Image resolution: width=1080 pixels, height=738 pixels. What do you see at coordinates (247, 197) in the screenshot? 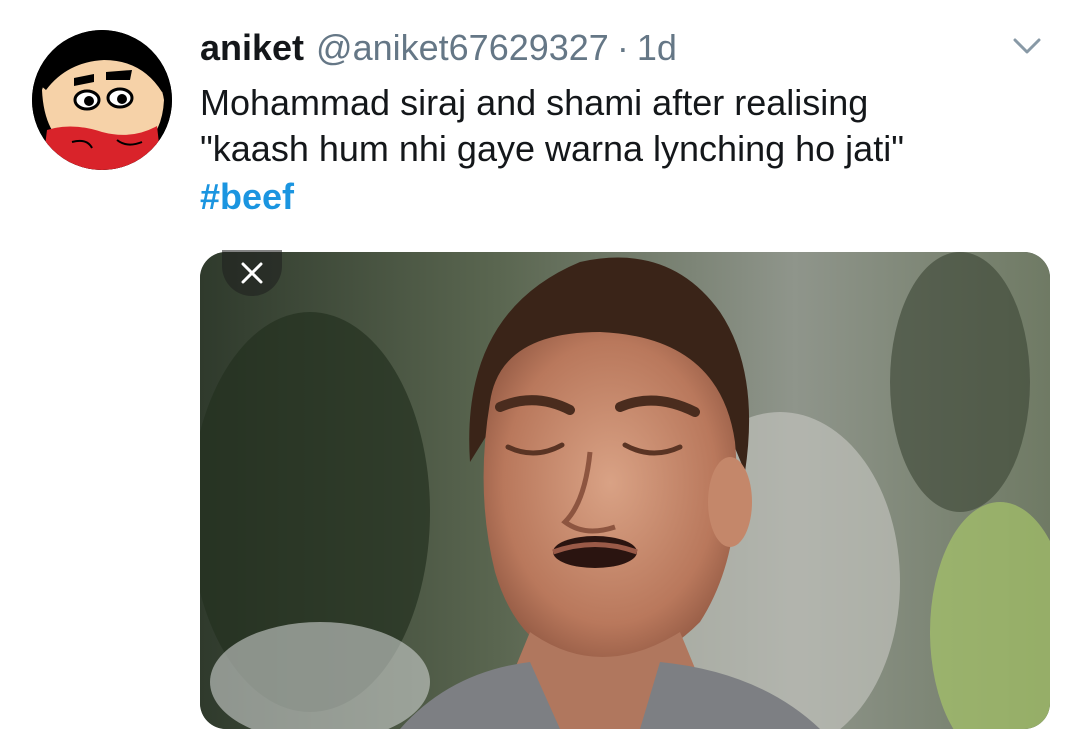
I see `hashtag-link: #beef` at bounding box center [247, 197].